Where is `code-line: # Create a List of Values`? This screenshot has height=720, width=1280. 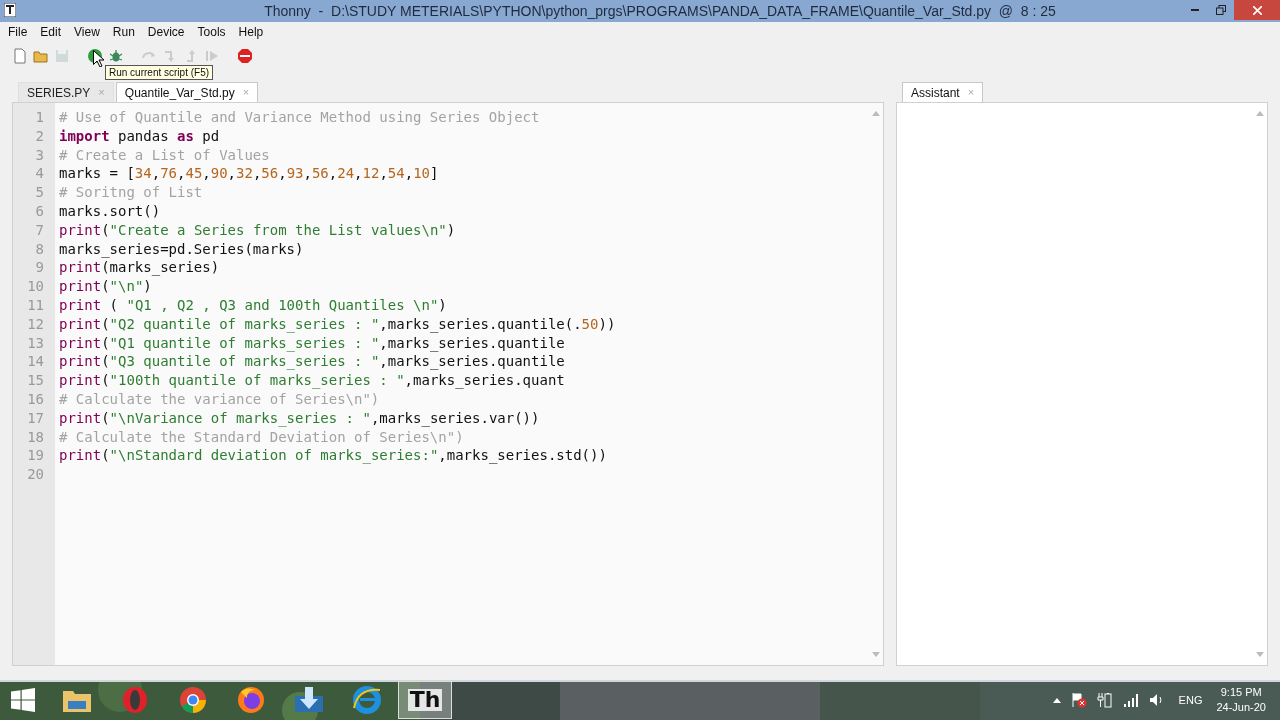
code-line: # Create a List of Values is located at coordinates (164, 155).